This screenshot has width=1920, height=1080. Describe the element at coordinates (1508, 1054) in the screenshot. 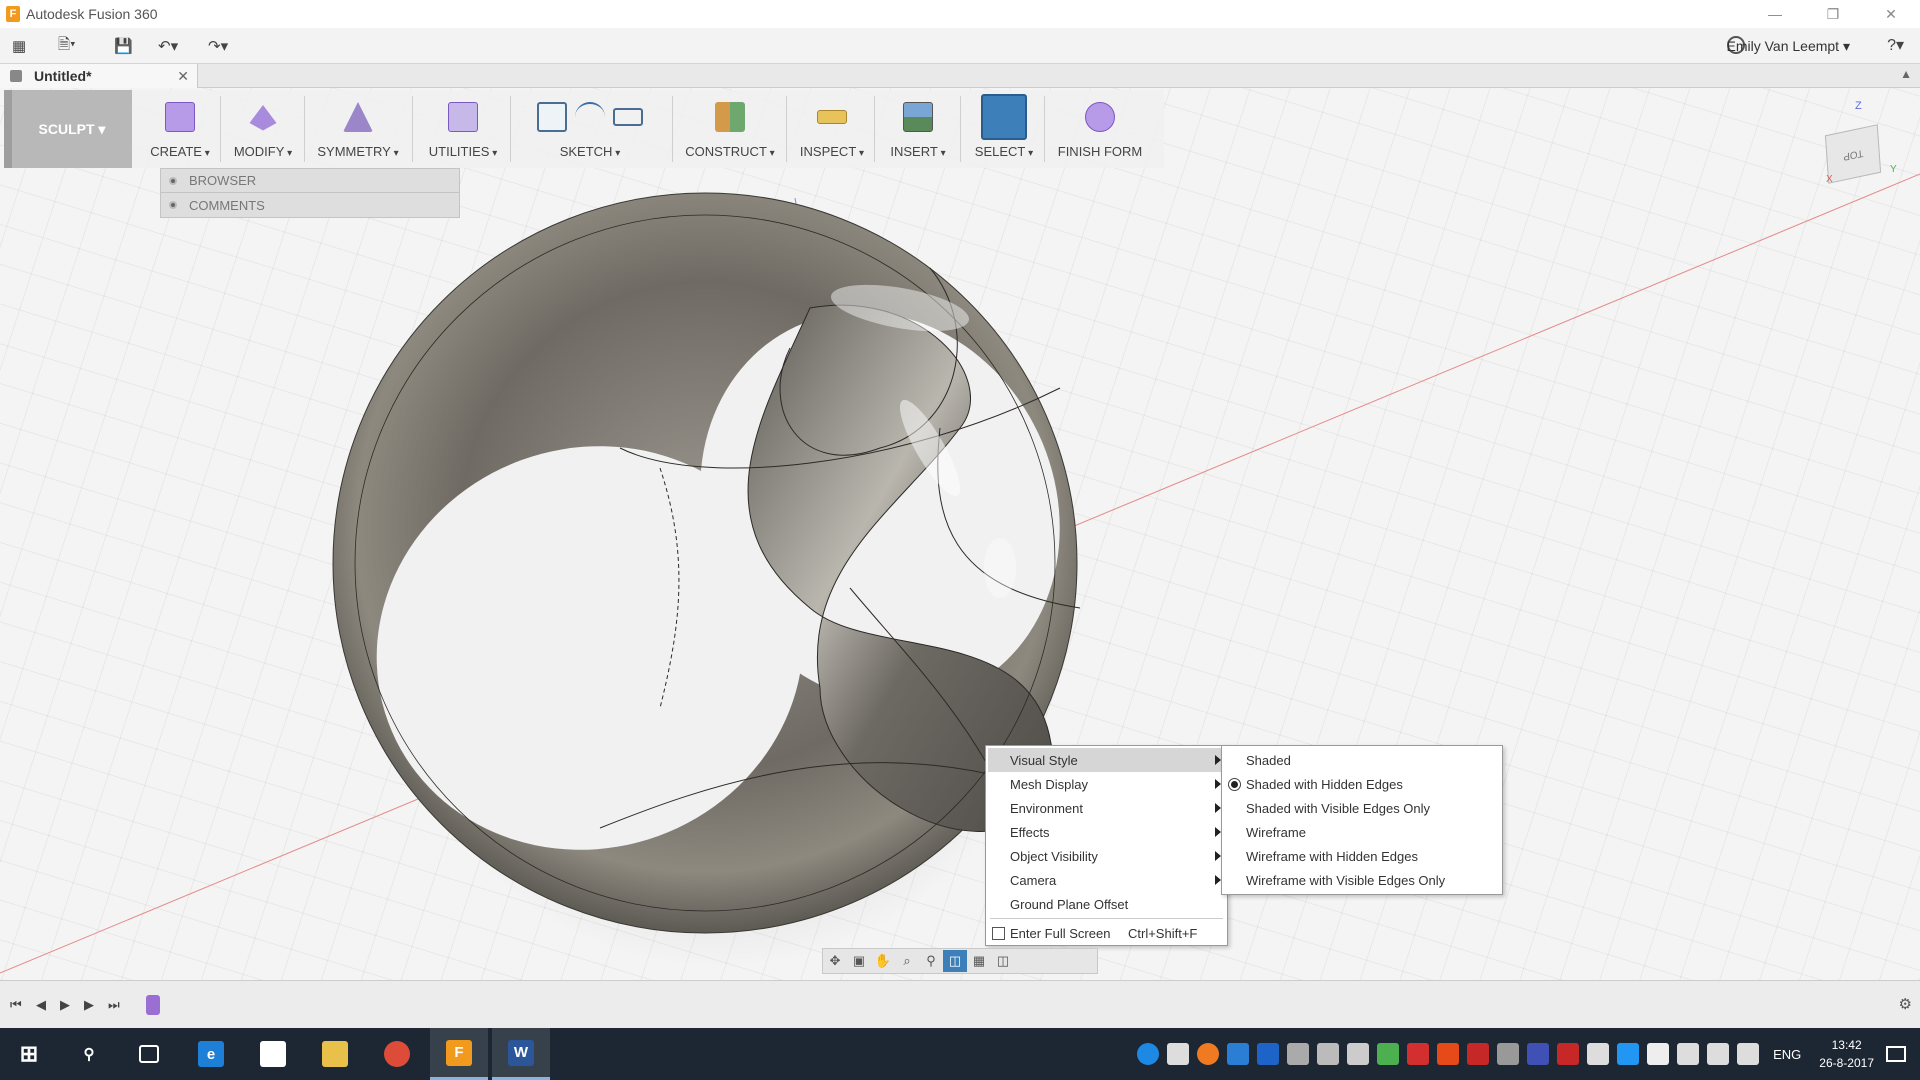

I see `wifi-icon` at that location.